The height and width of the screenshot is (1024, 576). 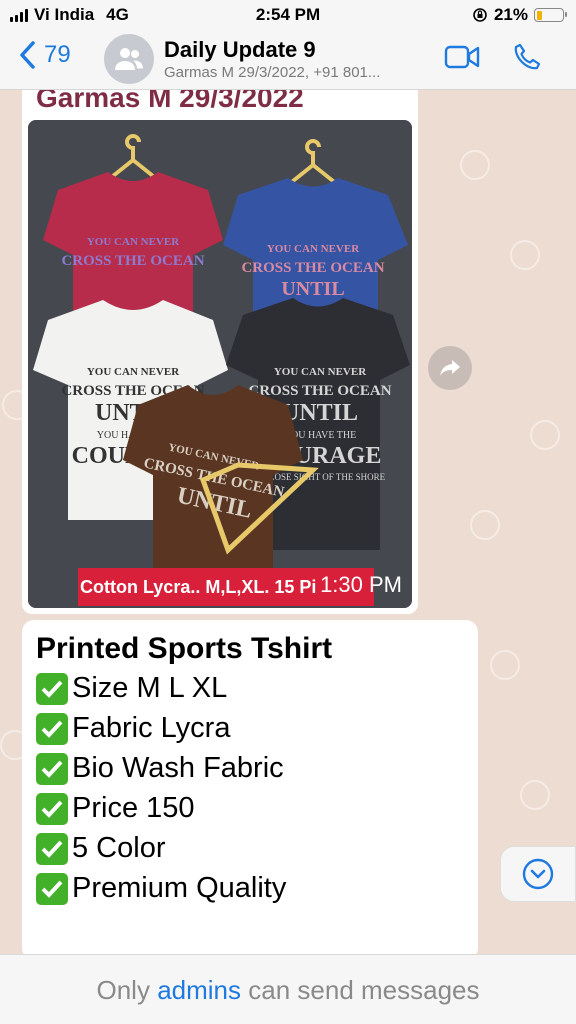 What do you see at coordinates (119, 848) in the screenshot?
I see `message-line-text: 5 Color` at bounding box center [119, 848].